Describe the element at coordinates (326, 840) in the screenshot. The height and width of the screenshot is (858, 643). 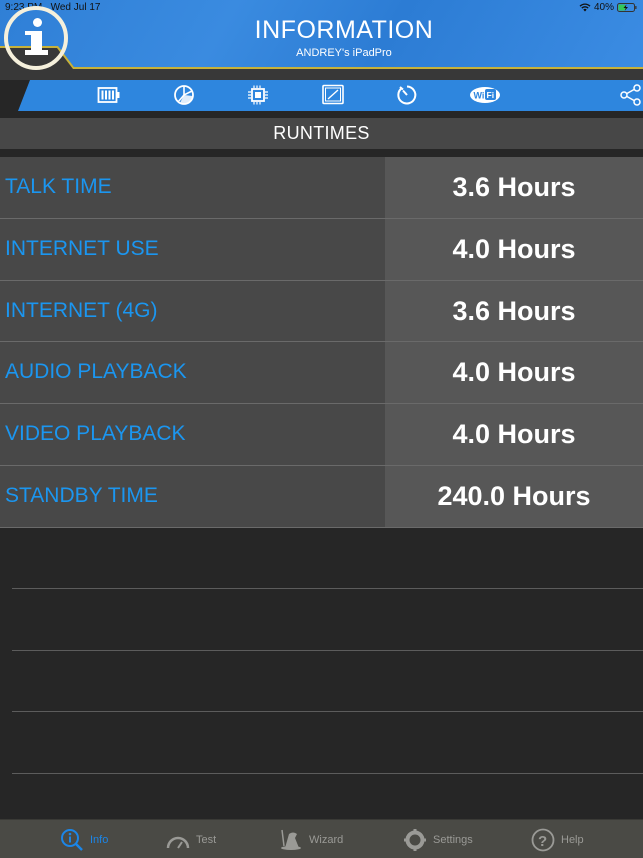
I see `tab-label: Wizard` at that location.